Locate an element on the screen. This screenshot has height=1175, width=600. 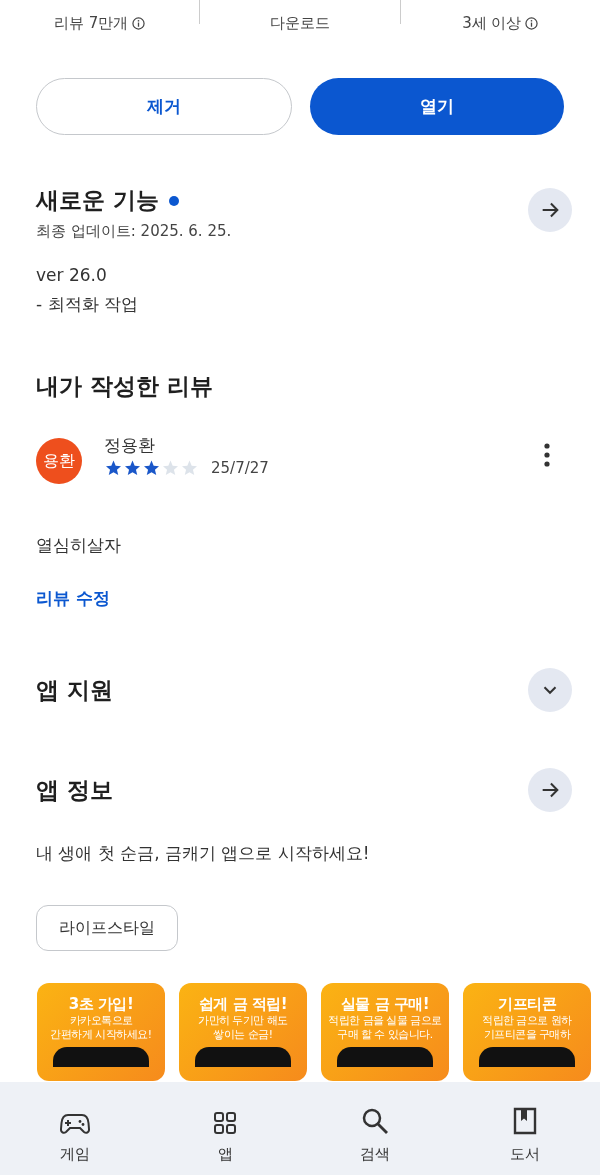
screenshot-title: 실물 금 구매! is located at coordinates (385, 1004).